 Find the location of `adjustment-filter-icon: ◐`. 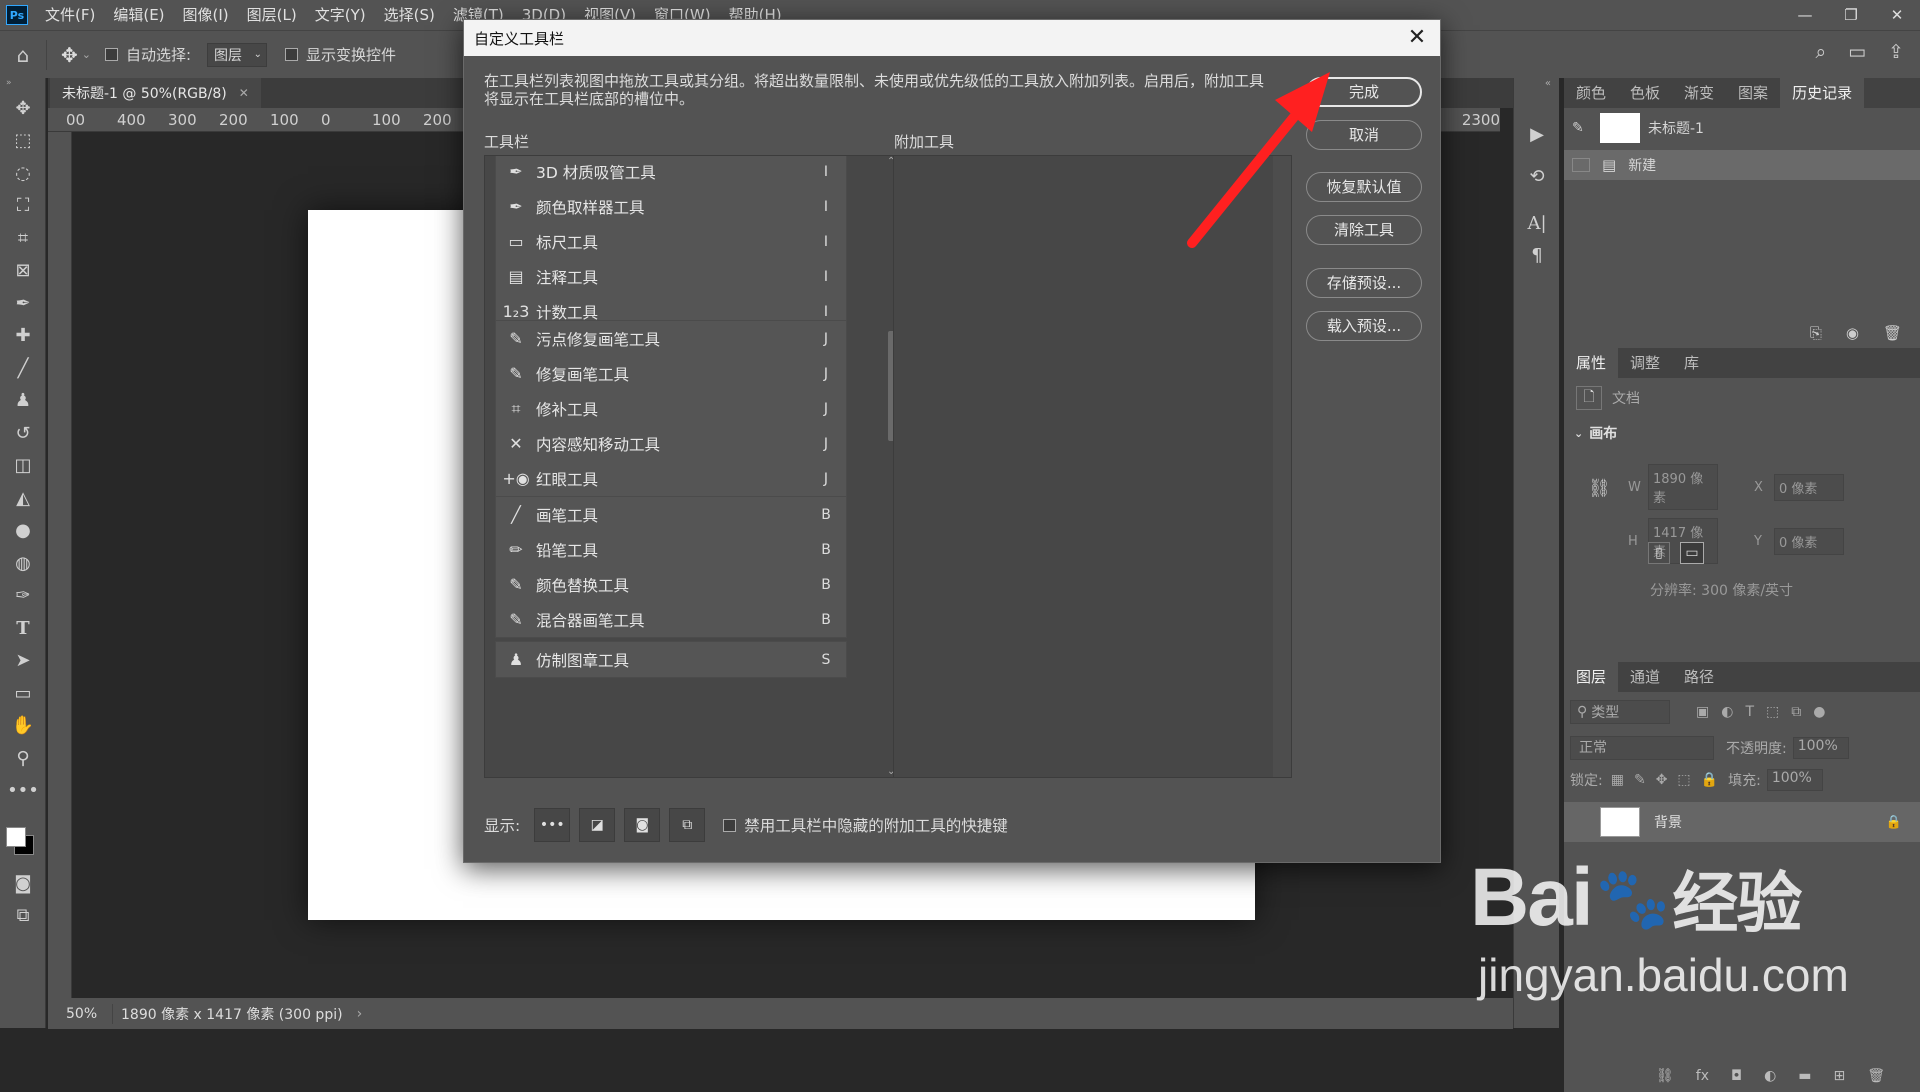

adjustment-filter-icon: ◐ is located at coordinates (1727, 712).